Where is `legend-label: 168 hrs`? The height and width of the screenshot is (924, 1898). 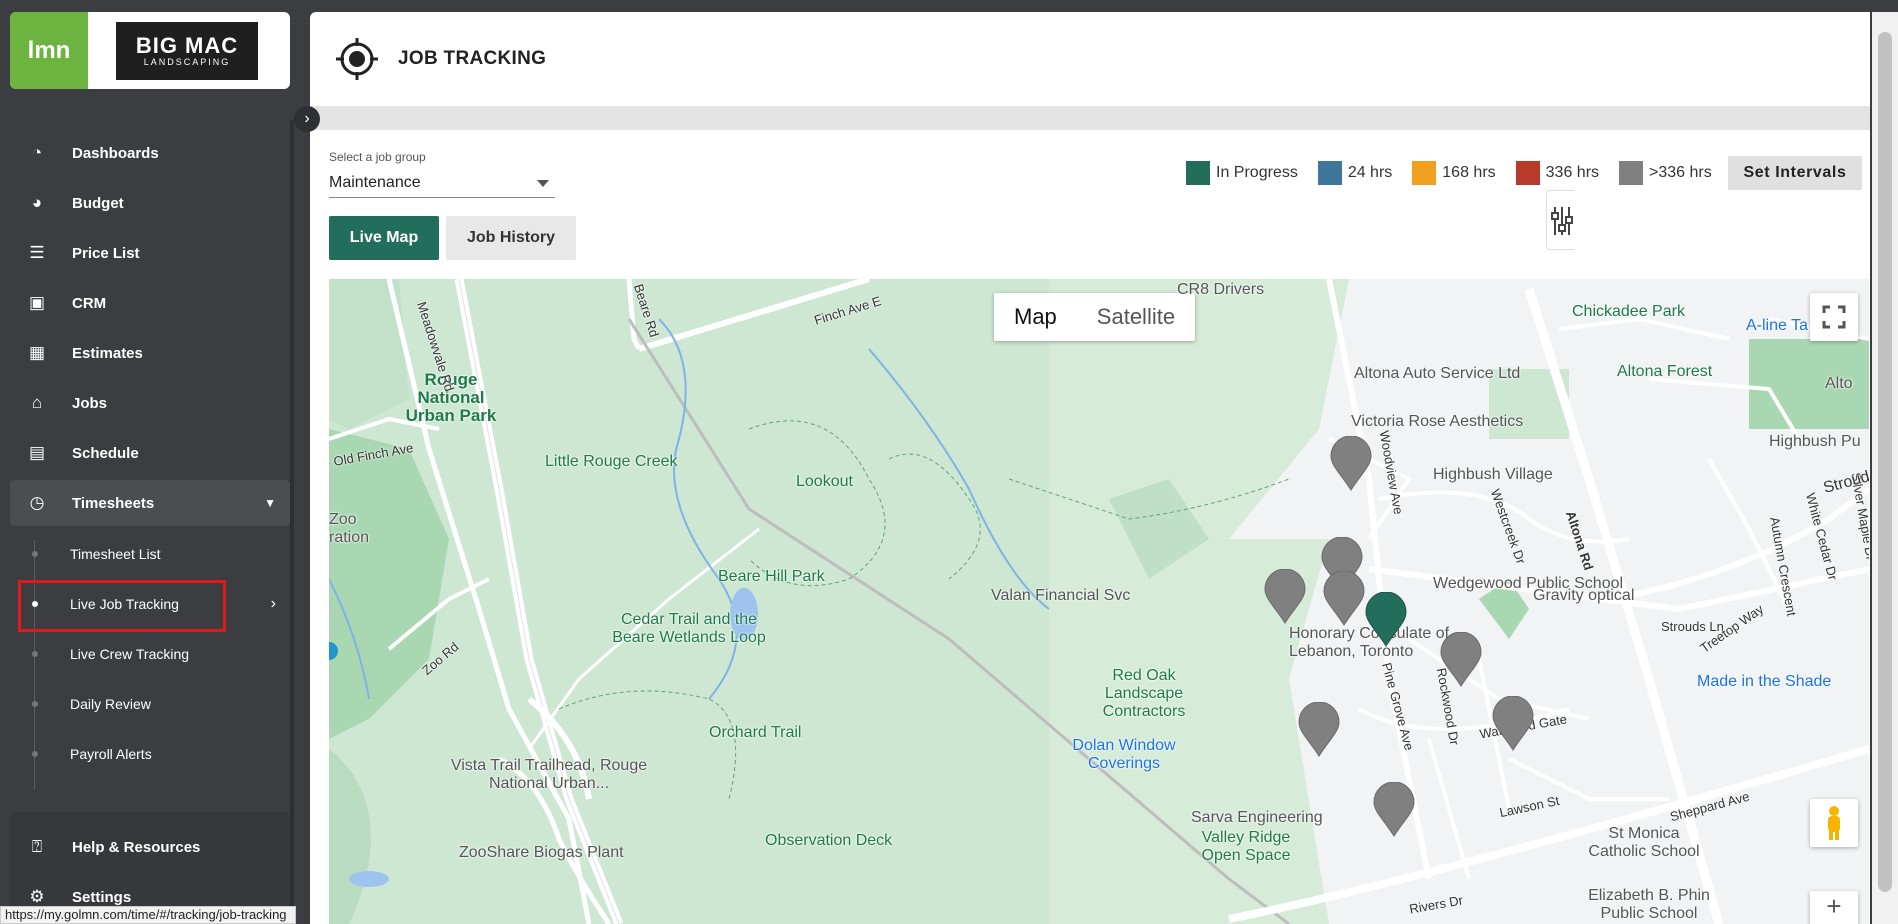 legend-label: 168 hrs is located at coordinates (1469, 172).